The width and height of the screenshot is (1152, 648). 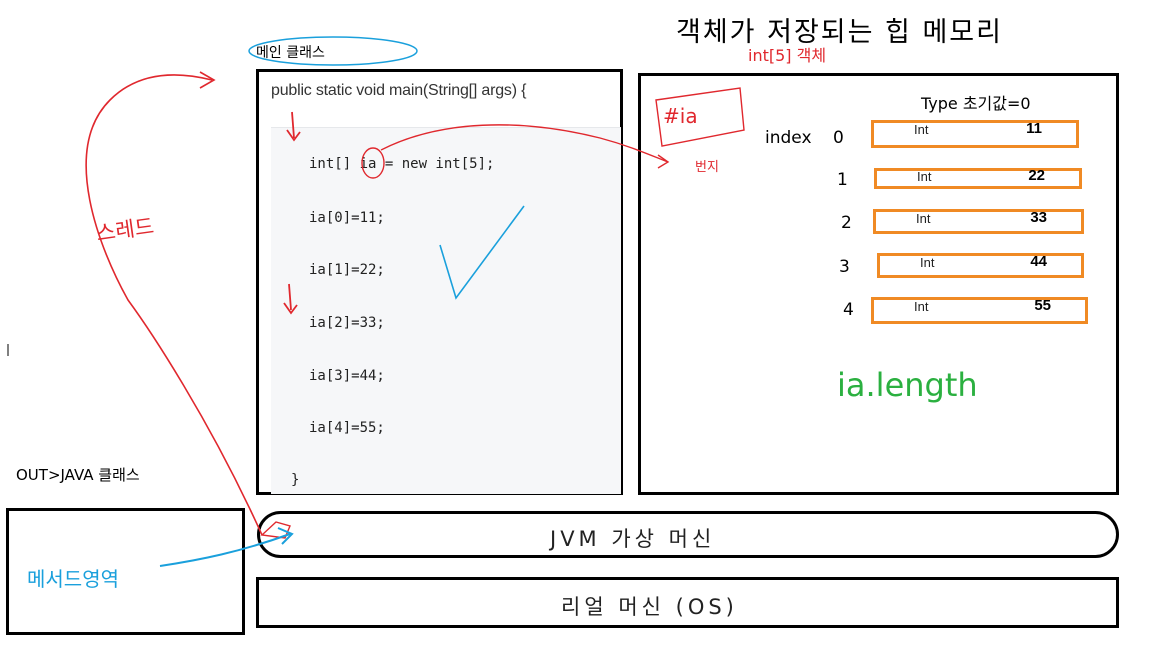 I want to click on reference-arrow, so click(x=524, y=143).